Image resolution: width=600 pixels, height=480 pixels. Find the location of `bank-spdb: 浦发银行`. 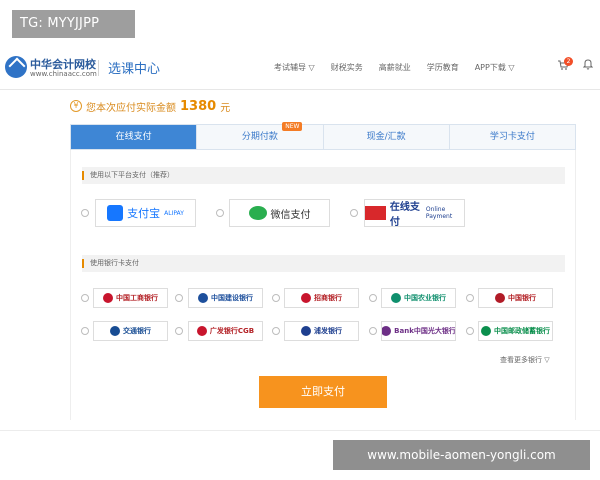

bank-spdb: 浦发银行 is located at coordinates (321, 331).